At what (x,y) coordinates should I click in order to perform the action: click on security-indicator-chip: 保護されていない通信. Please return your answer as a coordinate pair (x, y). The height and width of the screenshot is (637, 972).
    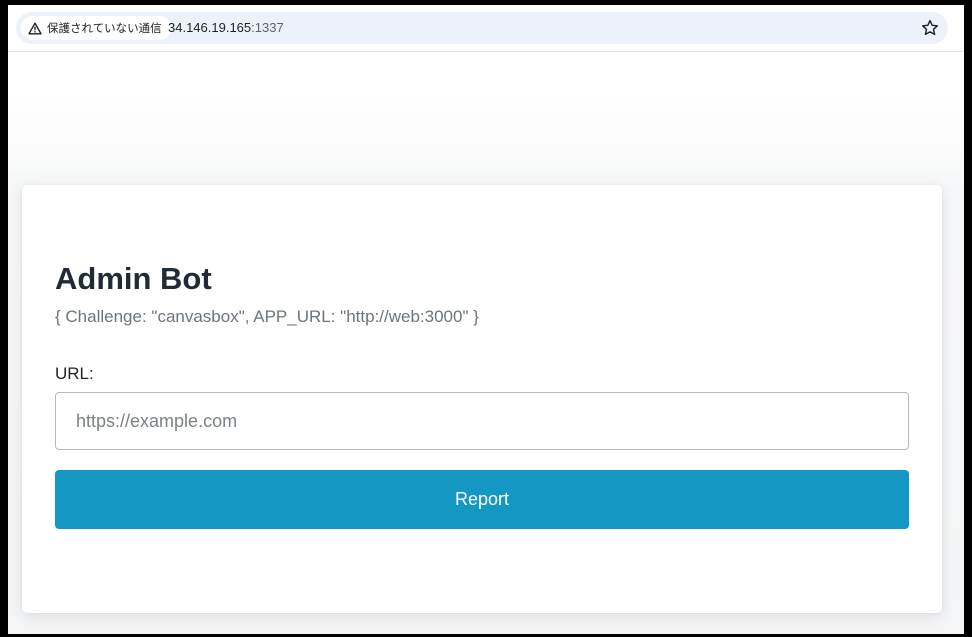
    Looking at the image, I should click on (96, 28).